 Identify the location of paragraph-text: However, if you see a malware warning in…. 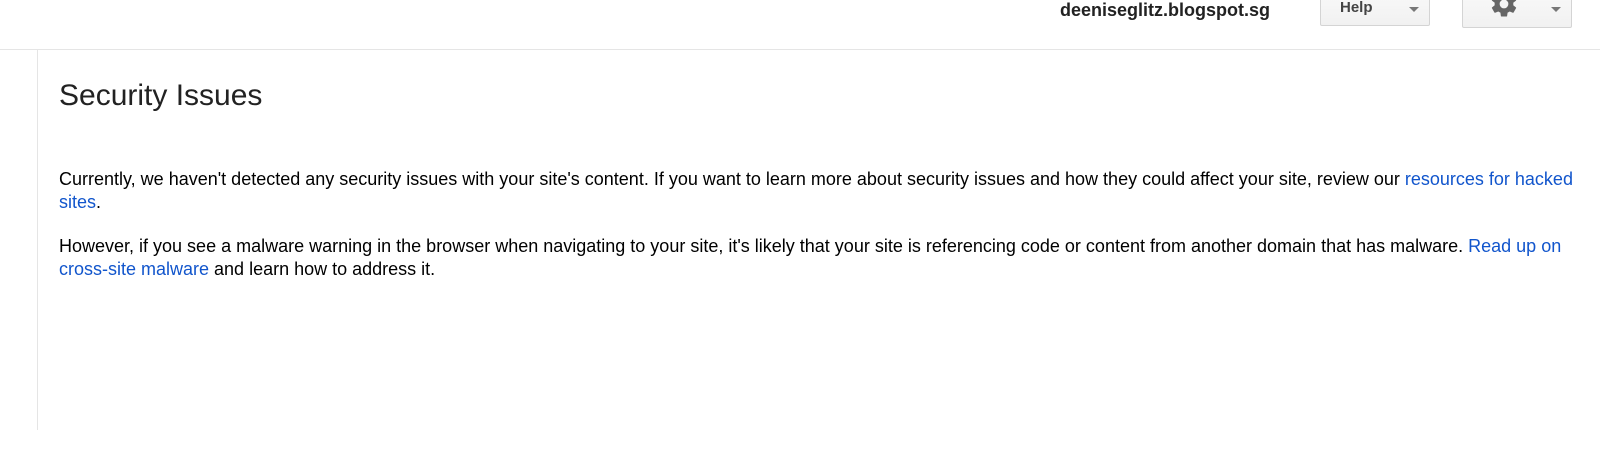
(764, 246).